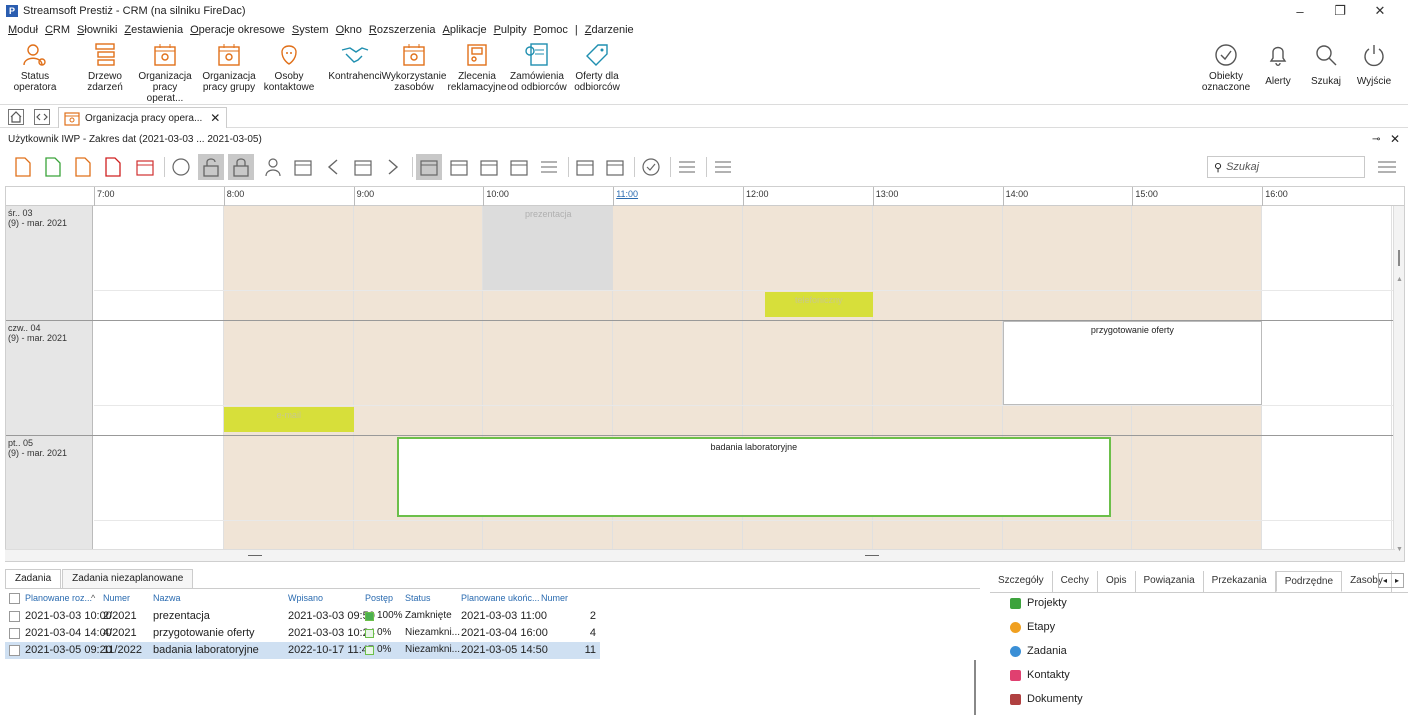 This screenshot has width=1408, height=715. What do you see at coordinates (489, 167) in the screenshot?
I see `month-view-icon` at bounding box center [489, 167].